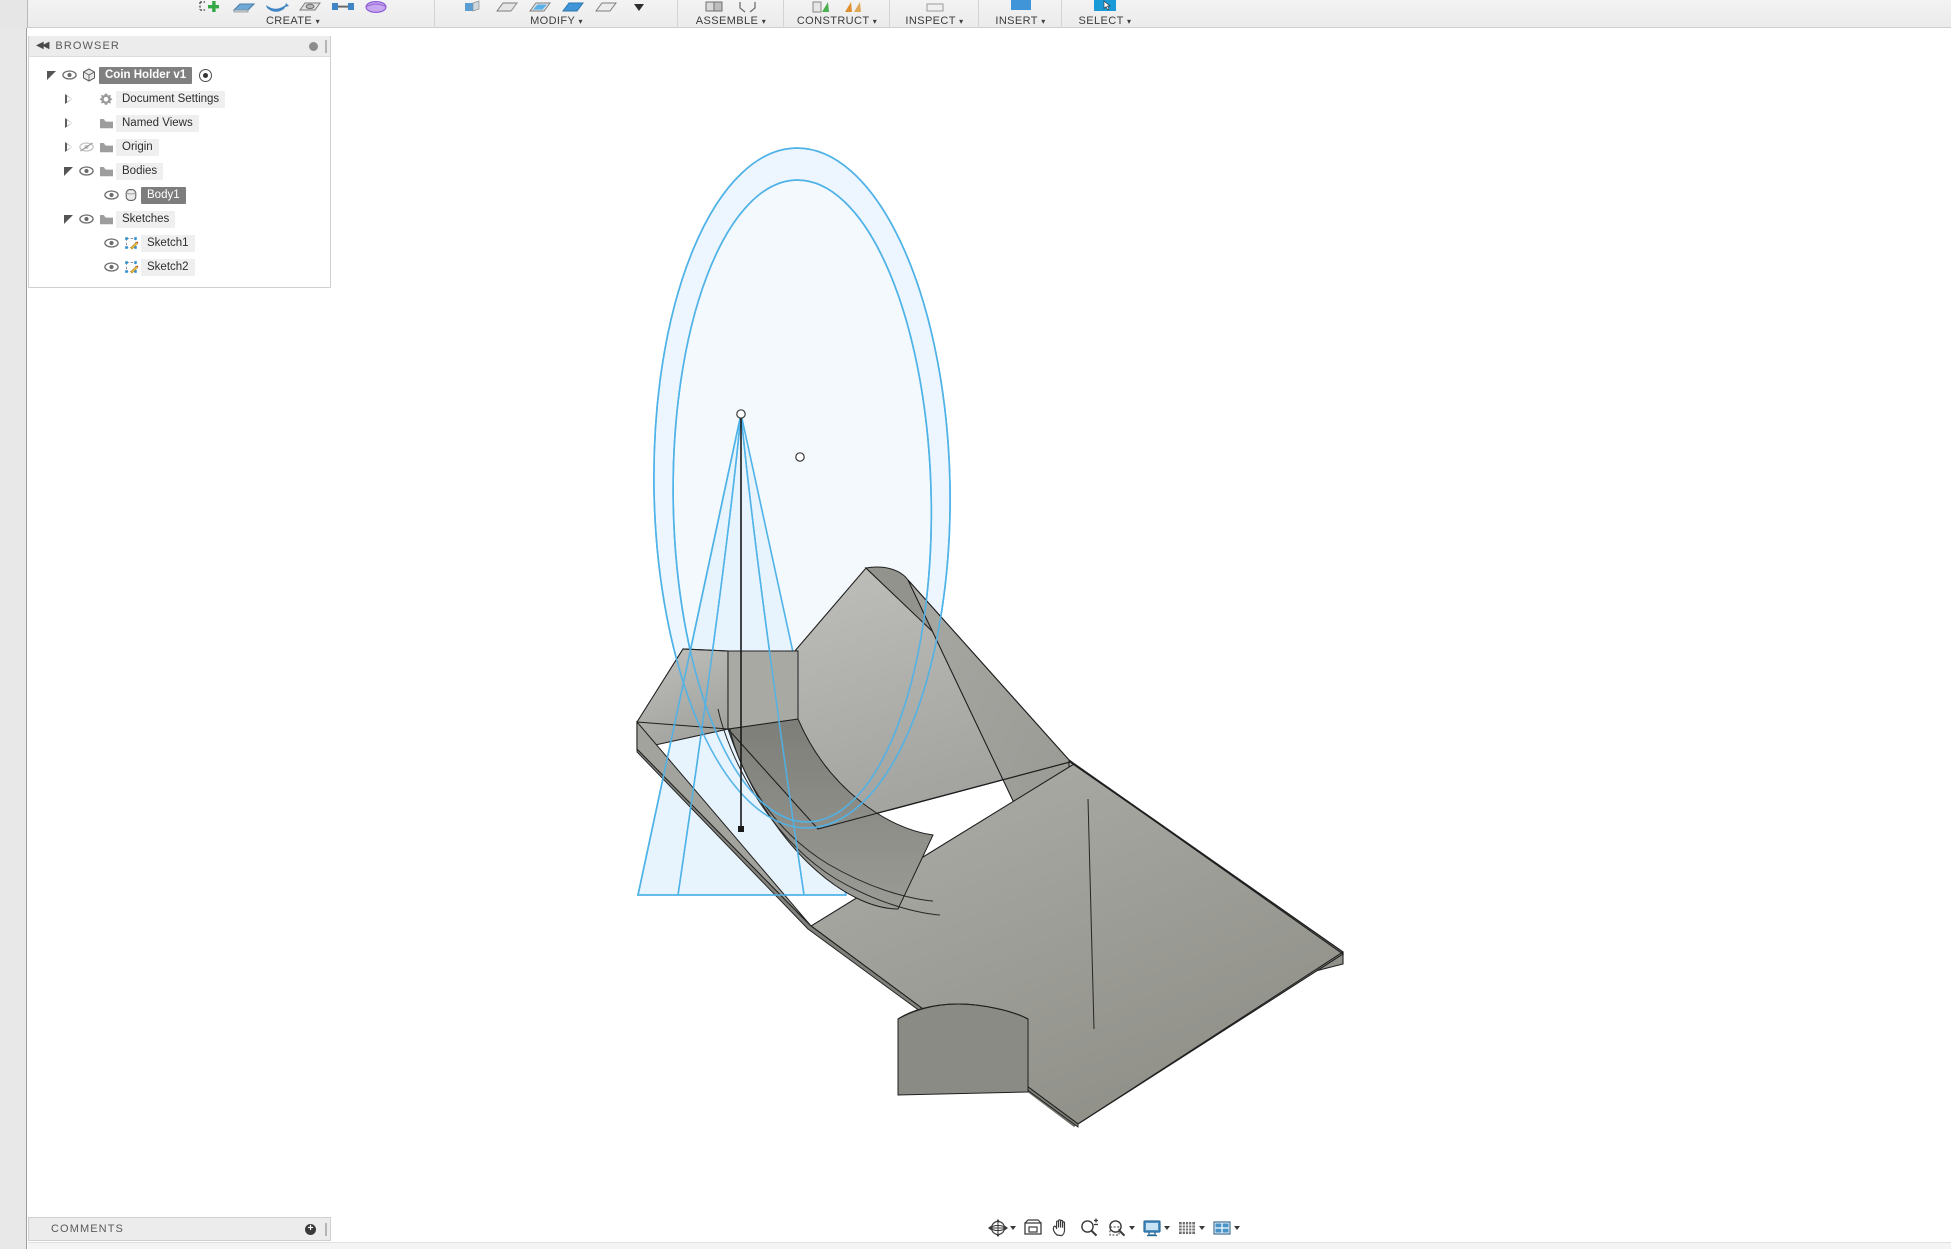 The image size is (1951, 1249). I want to click on select-caret-icon: ▾, so click(1129, 21).